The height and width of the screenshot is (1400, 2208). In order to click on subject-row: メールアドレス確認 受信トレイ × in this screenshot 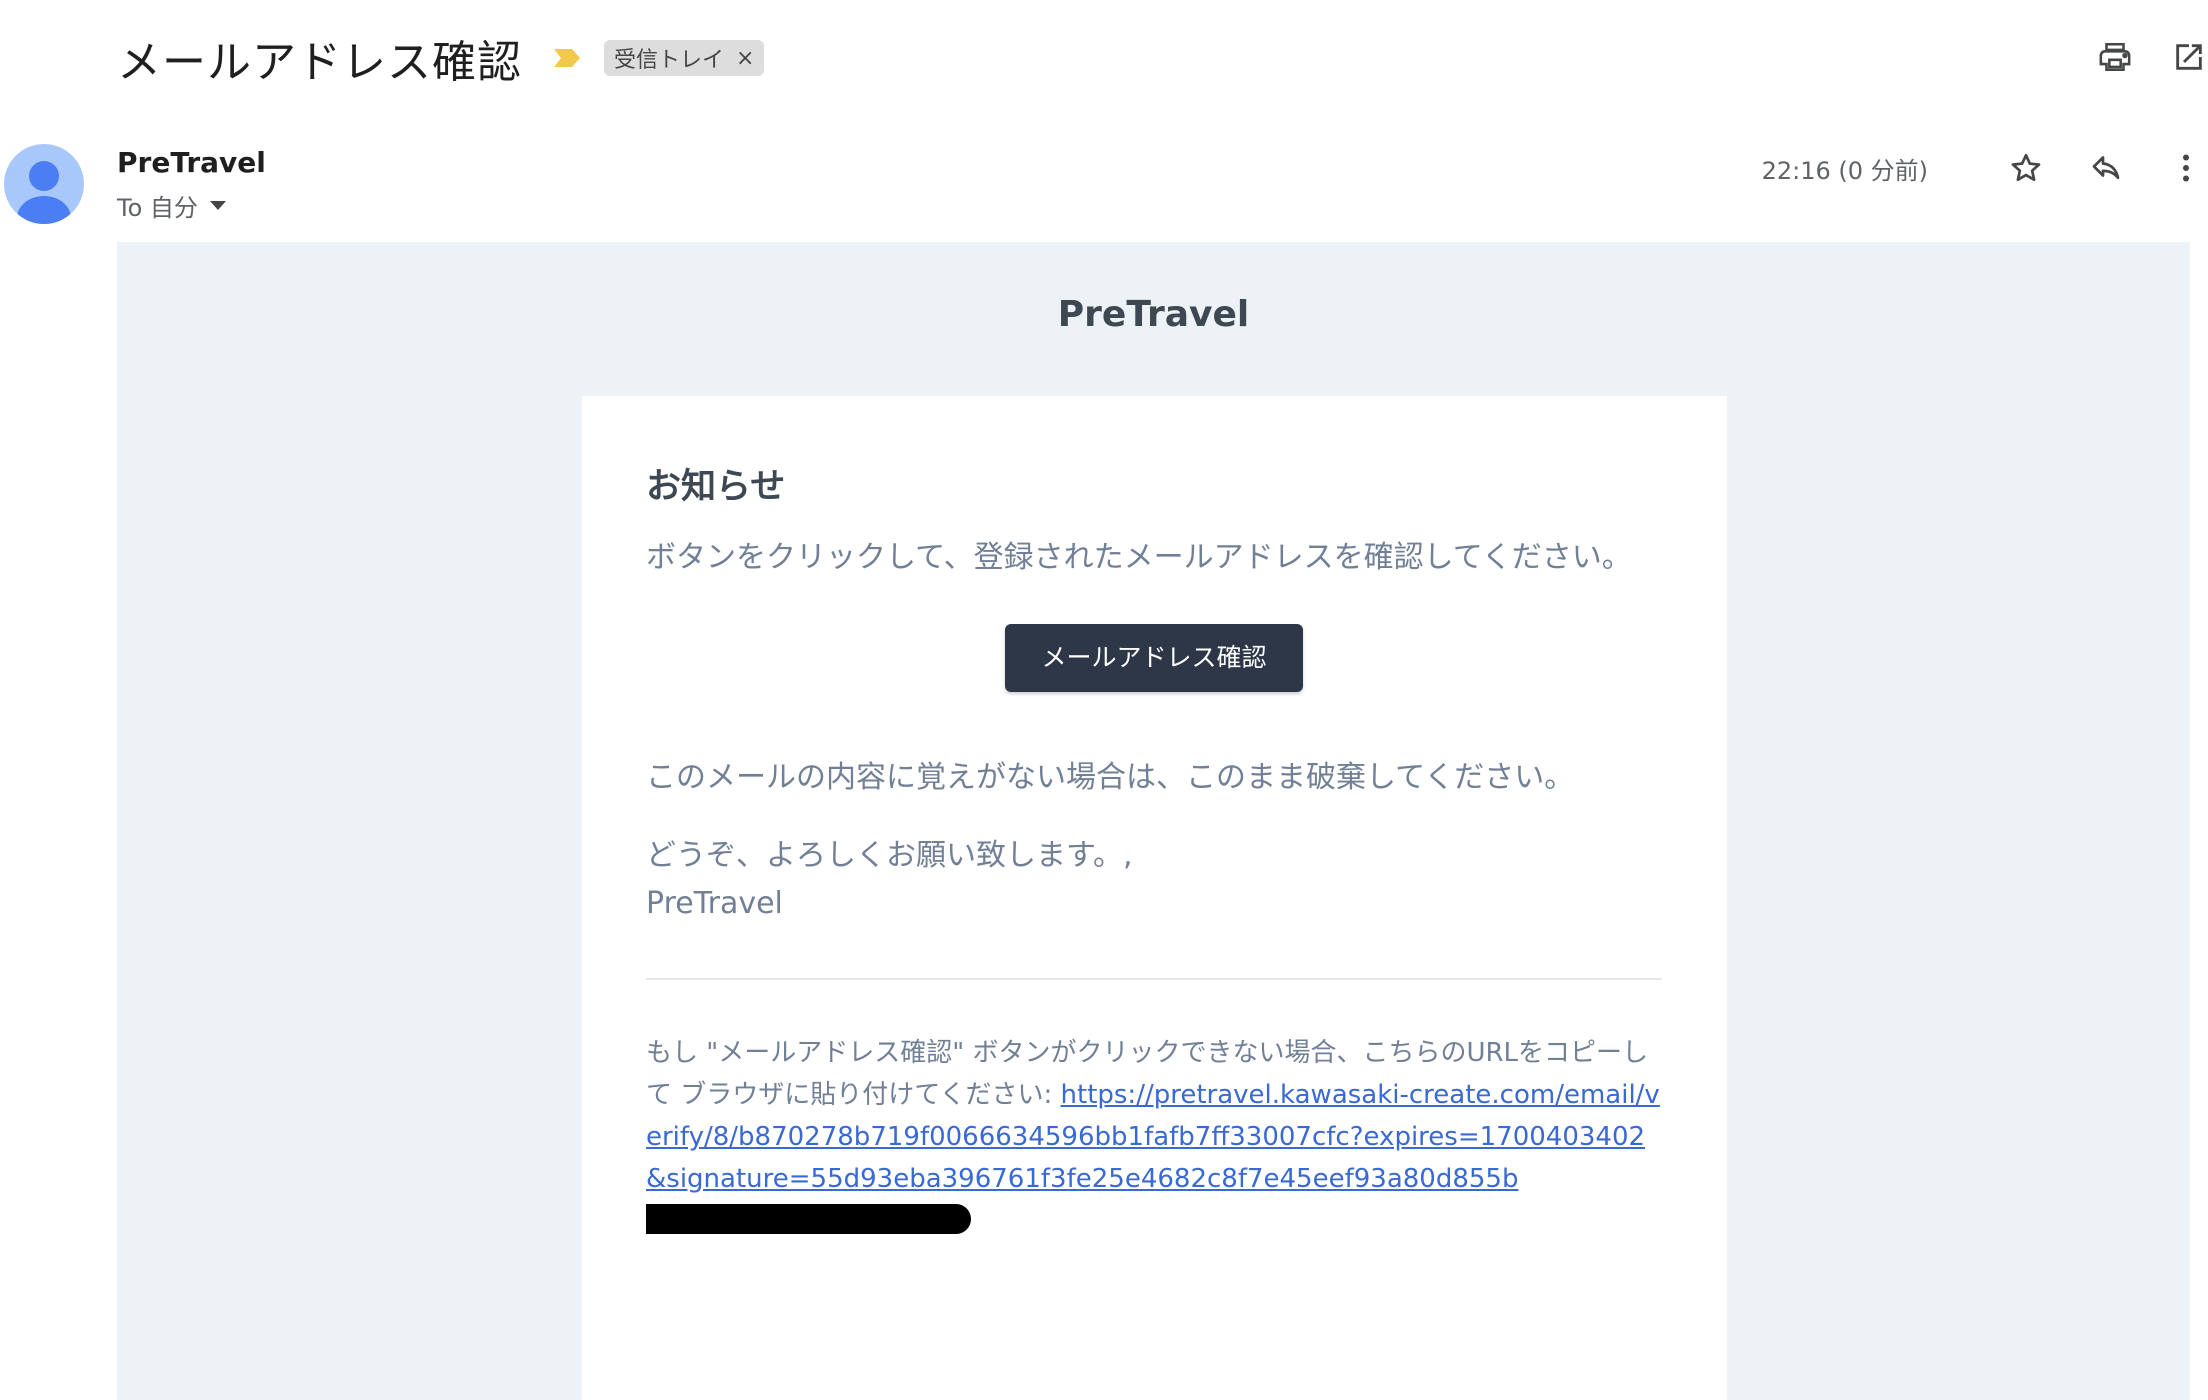, I will do `click(441, 58)`.